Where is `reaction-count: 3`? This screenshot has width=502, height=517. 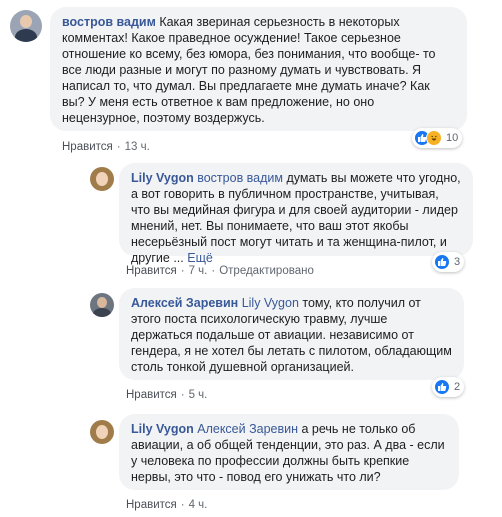 reaction-count: 3 is located at coordinates (457, 262).